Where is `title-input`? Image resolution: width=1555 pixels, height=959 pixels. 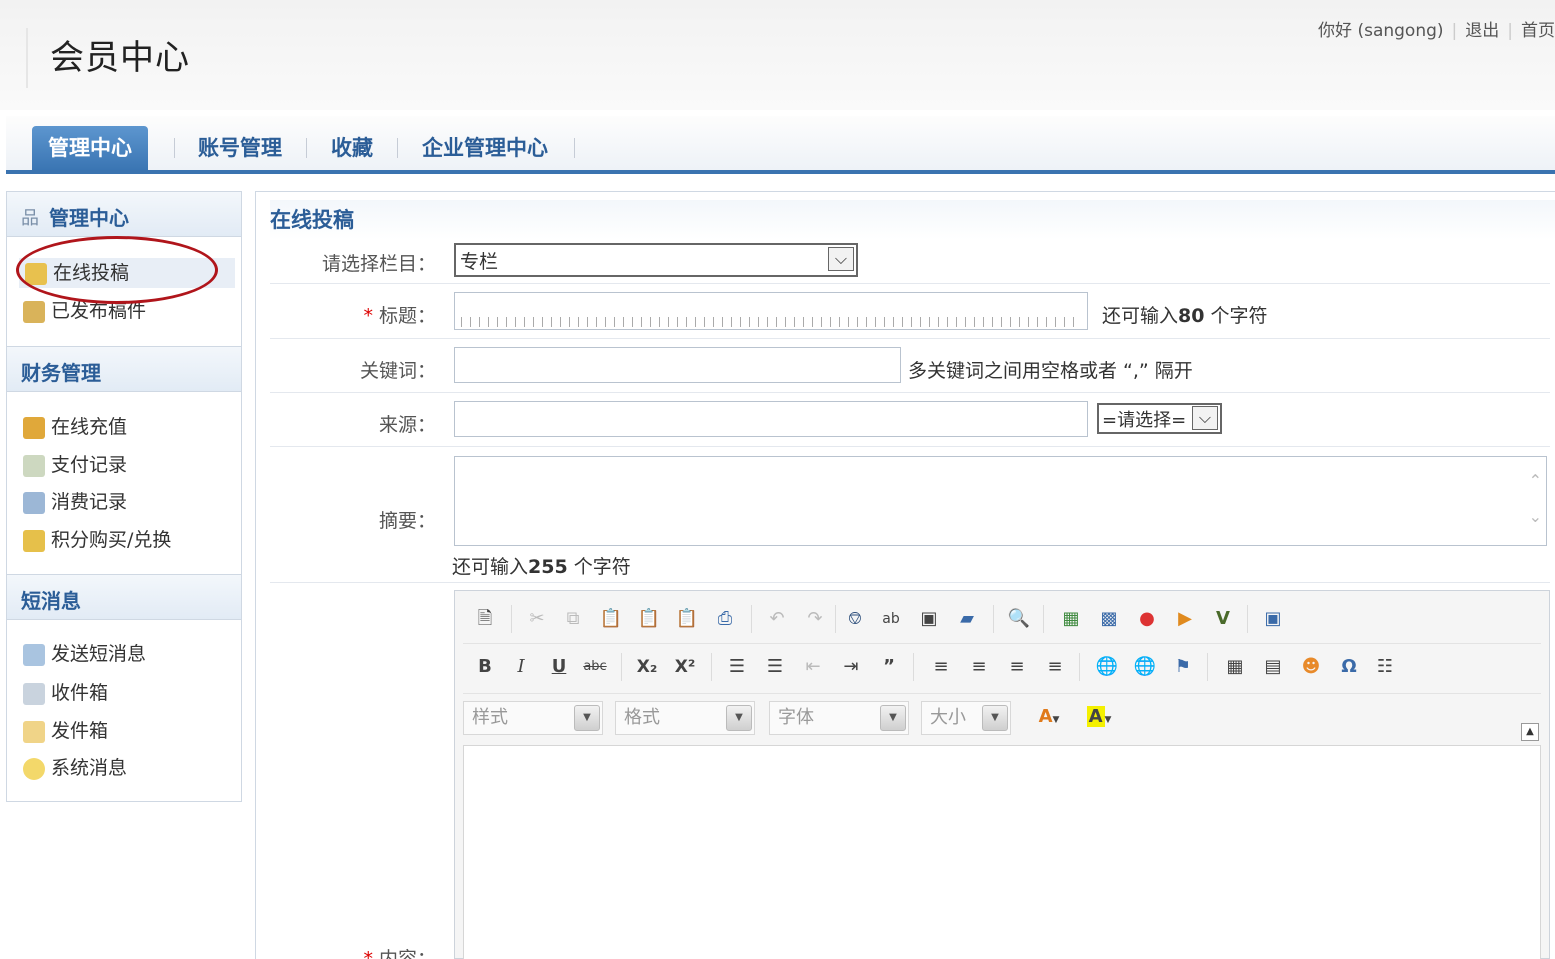
title-input is located at coordinates (771, 311).